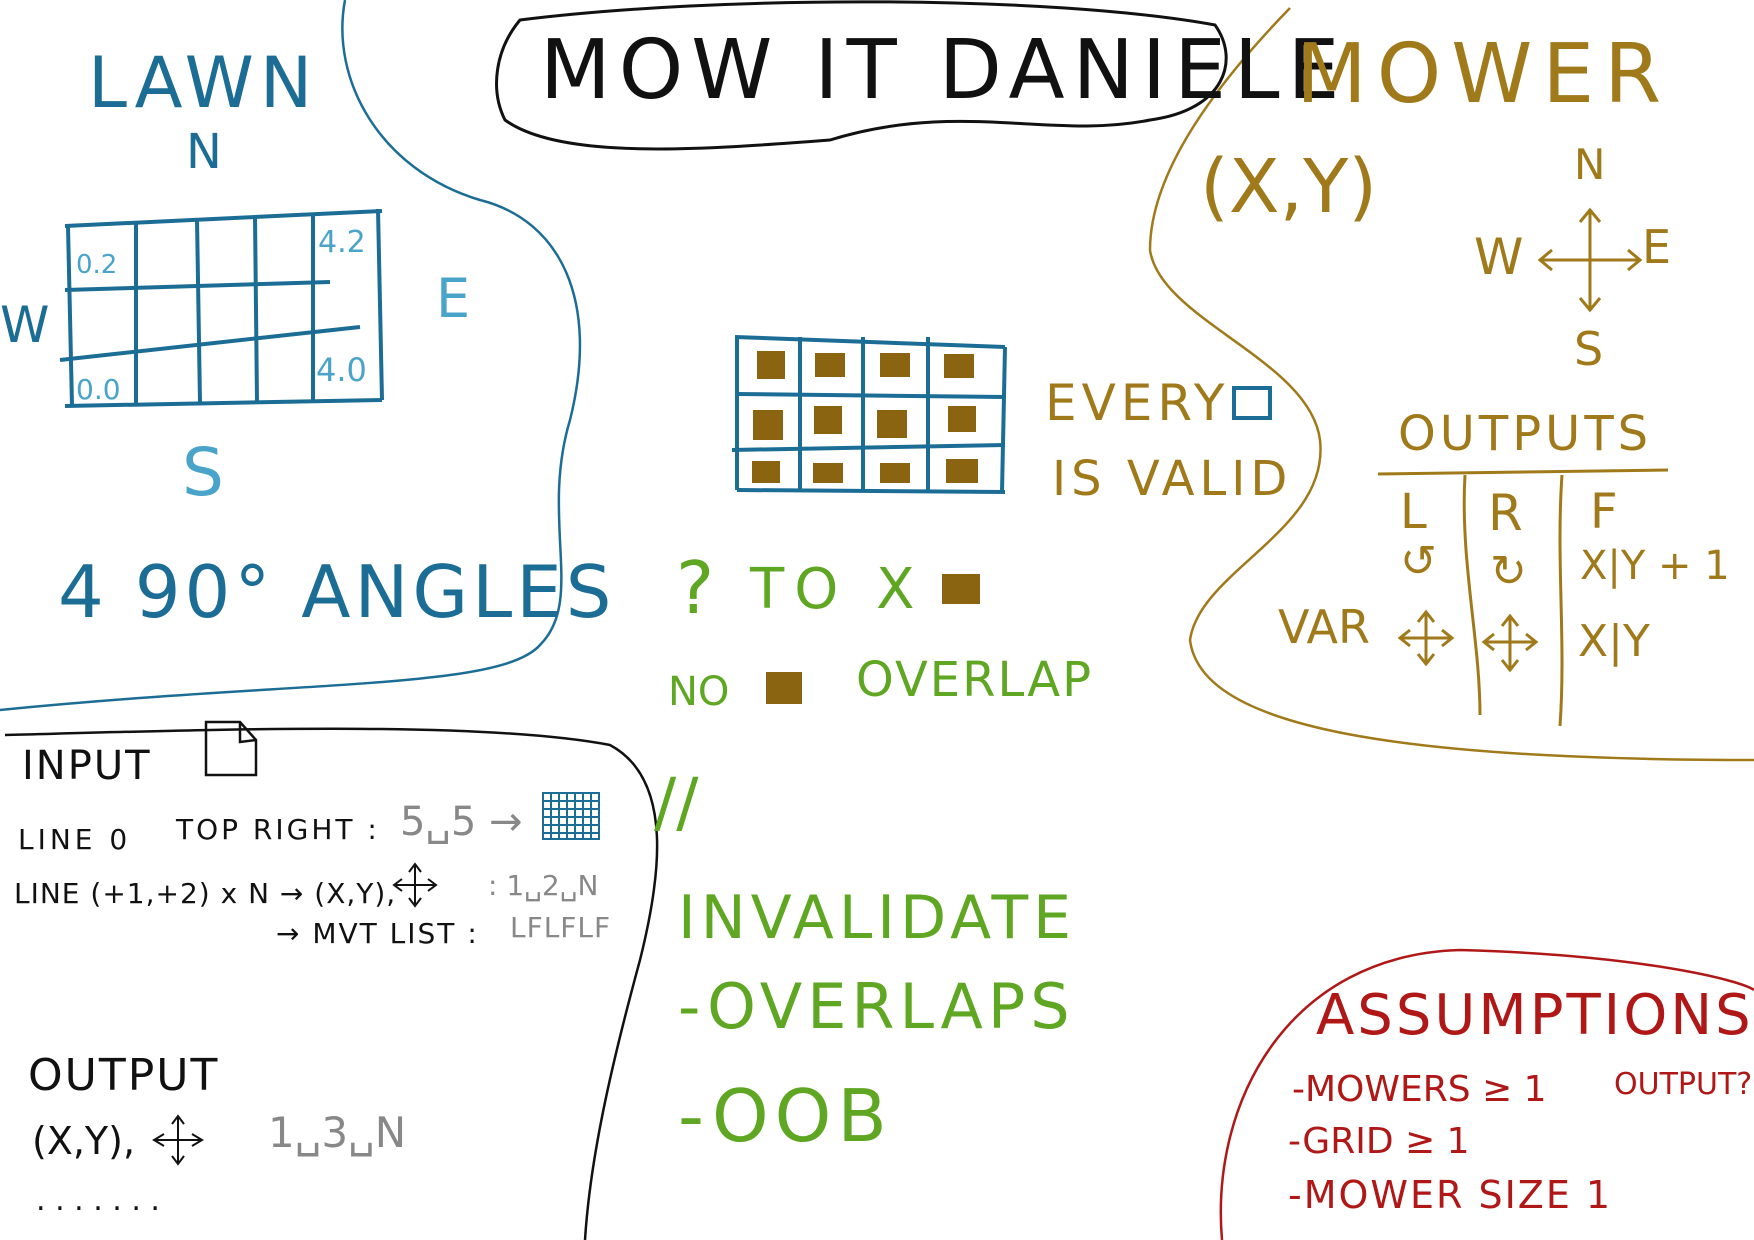  What do you see at coordinates (1289, 187) in the screenshot?
I see `mower-coords: (X,Y)` at bounding box center [1289, 187].